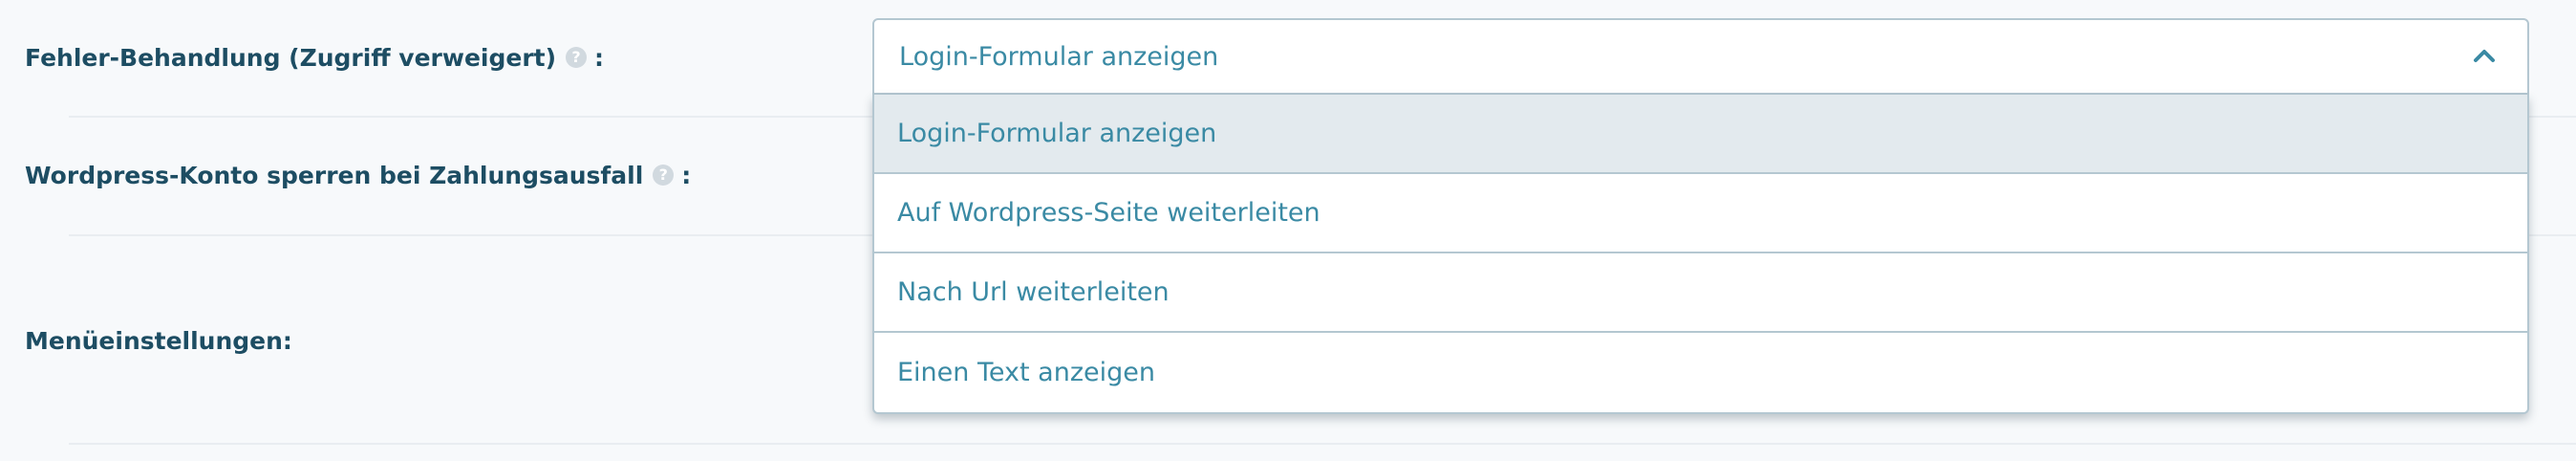 The height and width of the screenshot is (461, 2576). I want to click on chevron-up-icon, so click(2484, 56).